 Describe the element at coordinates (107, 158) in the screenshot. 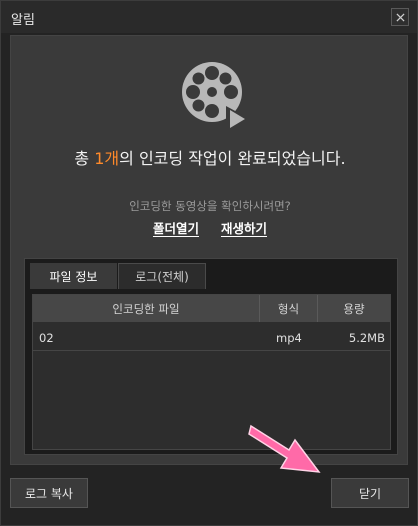

I see `job-count: 1개` at that location.